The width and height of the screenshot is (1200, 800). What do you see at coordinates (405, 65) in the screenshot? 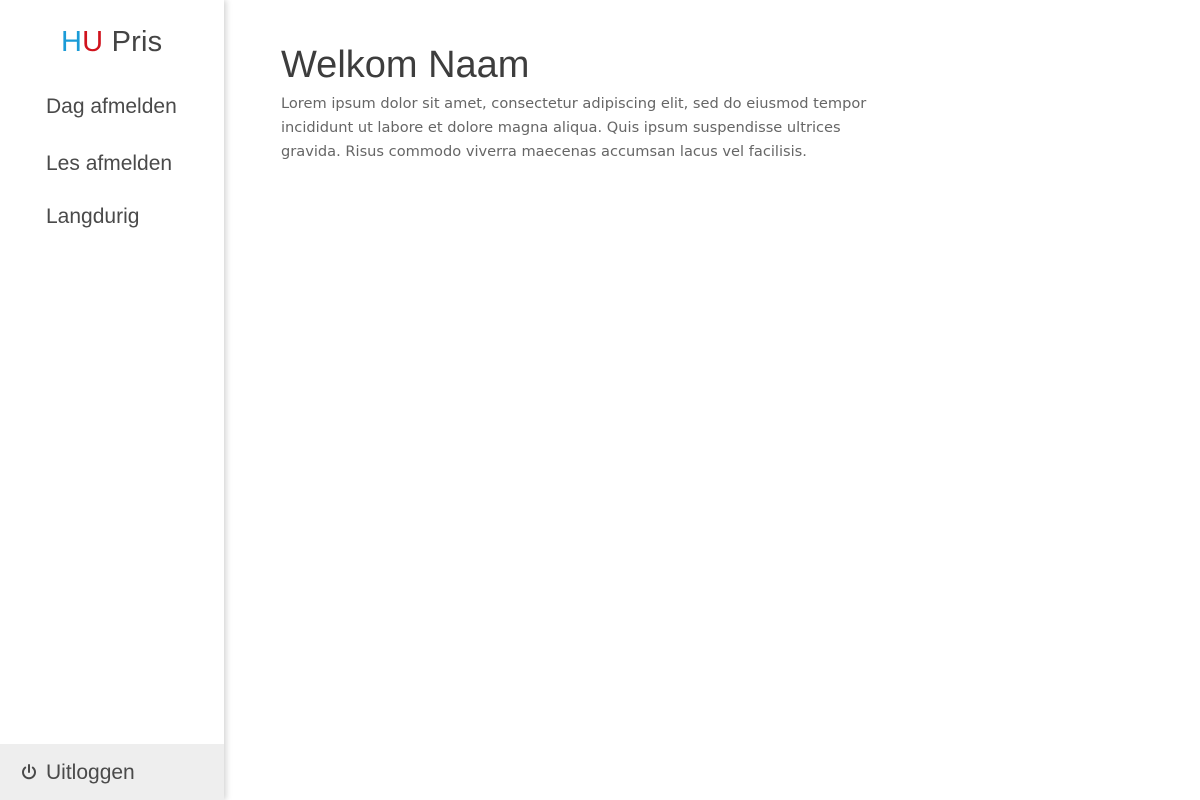
I see `page-title: Welkom Naam` at bounding box center [405, 65].